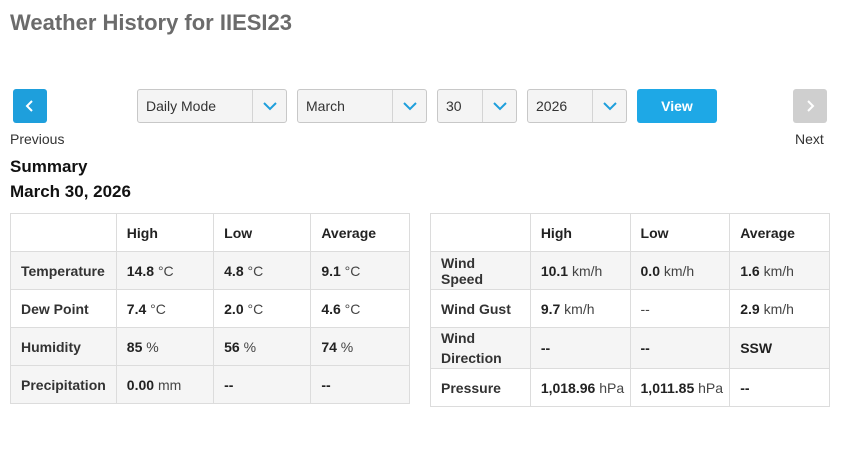 The height and width of the screenshot is (456, 859). Describe the element at coordinates (262, 270) in the screenshot. I see `cell-low: 4.8 °C` at that location.